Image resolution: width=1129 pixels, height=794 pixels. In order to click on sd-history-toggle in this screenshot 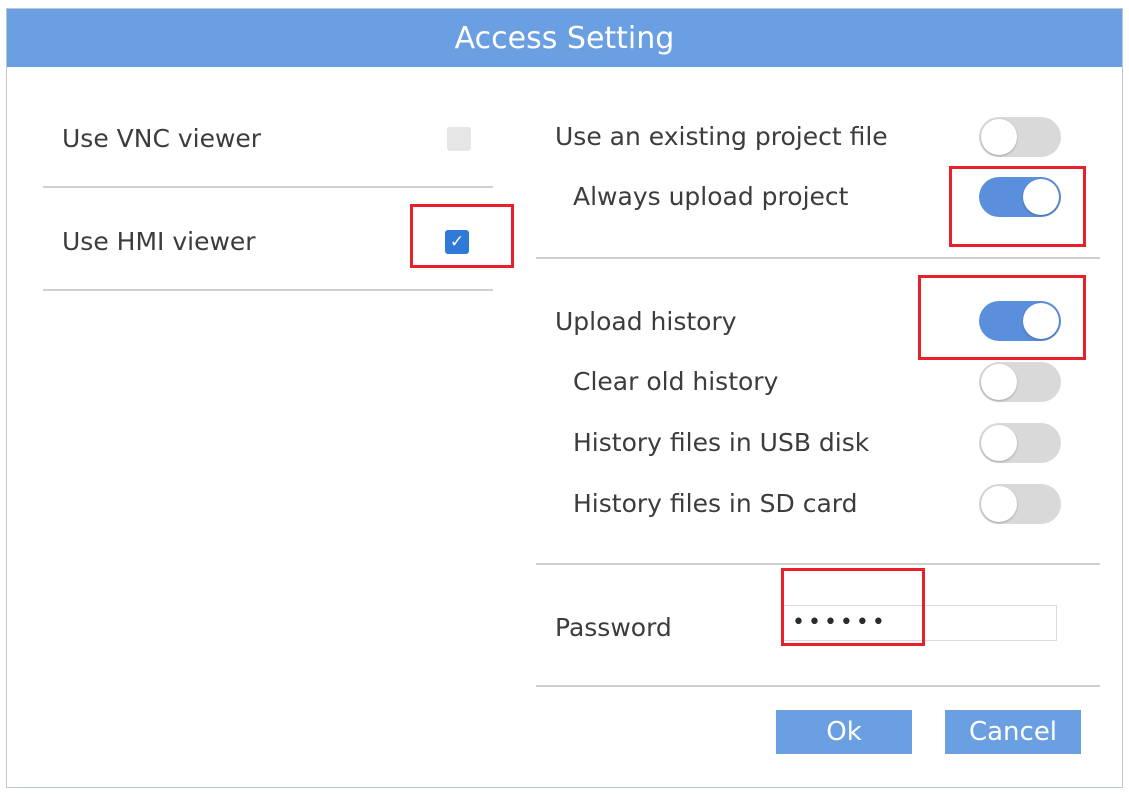, I will do `click(1020, 504)`.